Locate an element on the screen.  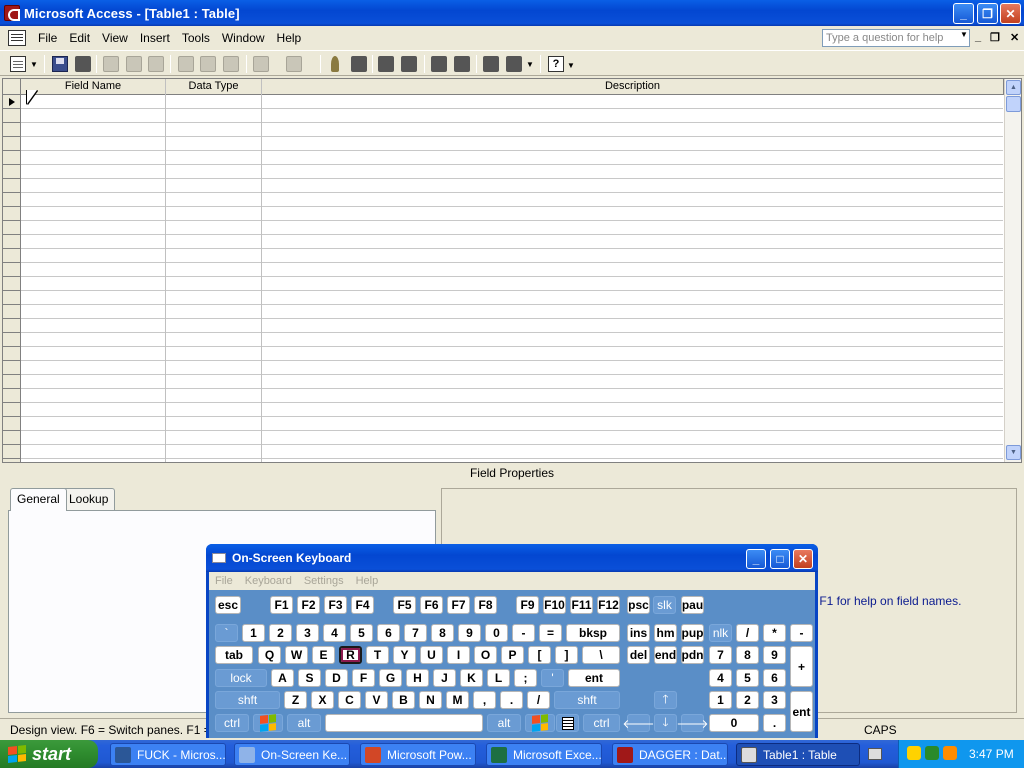
key-0: 0 is located at coordinates (496, 633).